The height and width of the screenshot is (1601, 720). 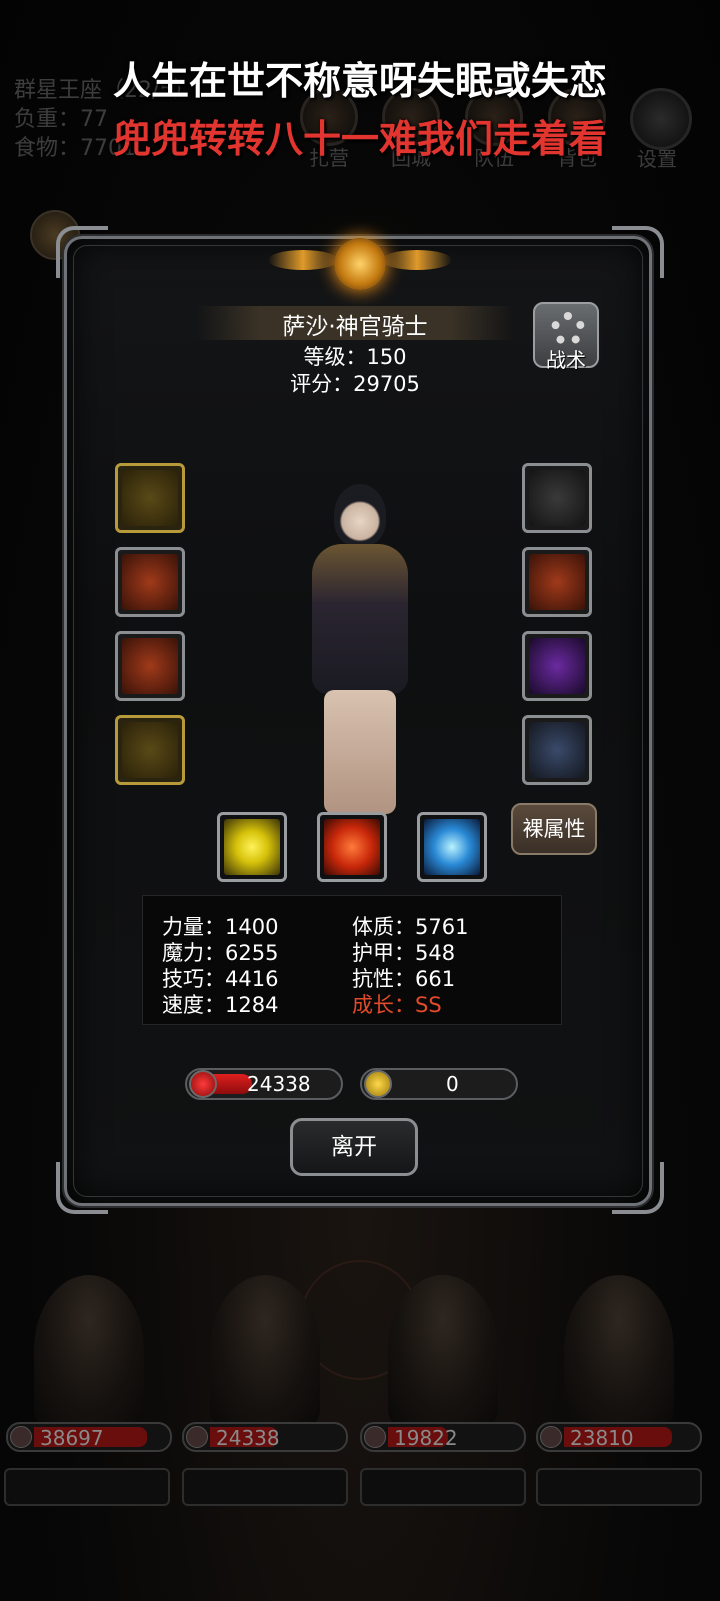 I want to click on party-hp-bar-3: 19822, so click(x=443, y=1437).